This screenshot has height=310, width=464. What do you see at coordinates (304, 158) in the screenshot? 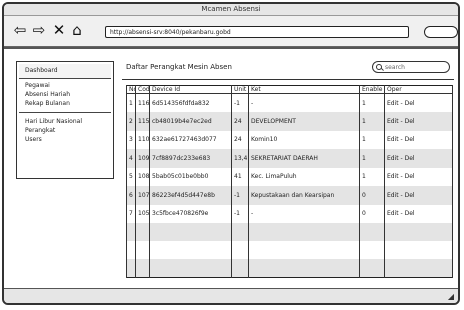
I see `table-cell: SEKRETARIAT DAERAH` at bounding box center [304, 158].